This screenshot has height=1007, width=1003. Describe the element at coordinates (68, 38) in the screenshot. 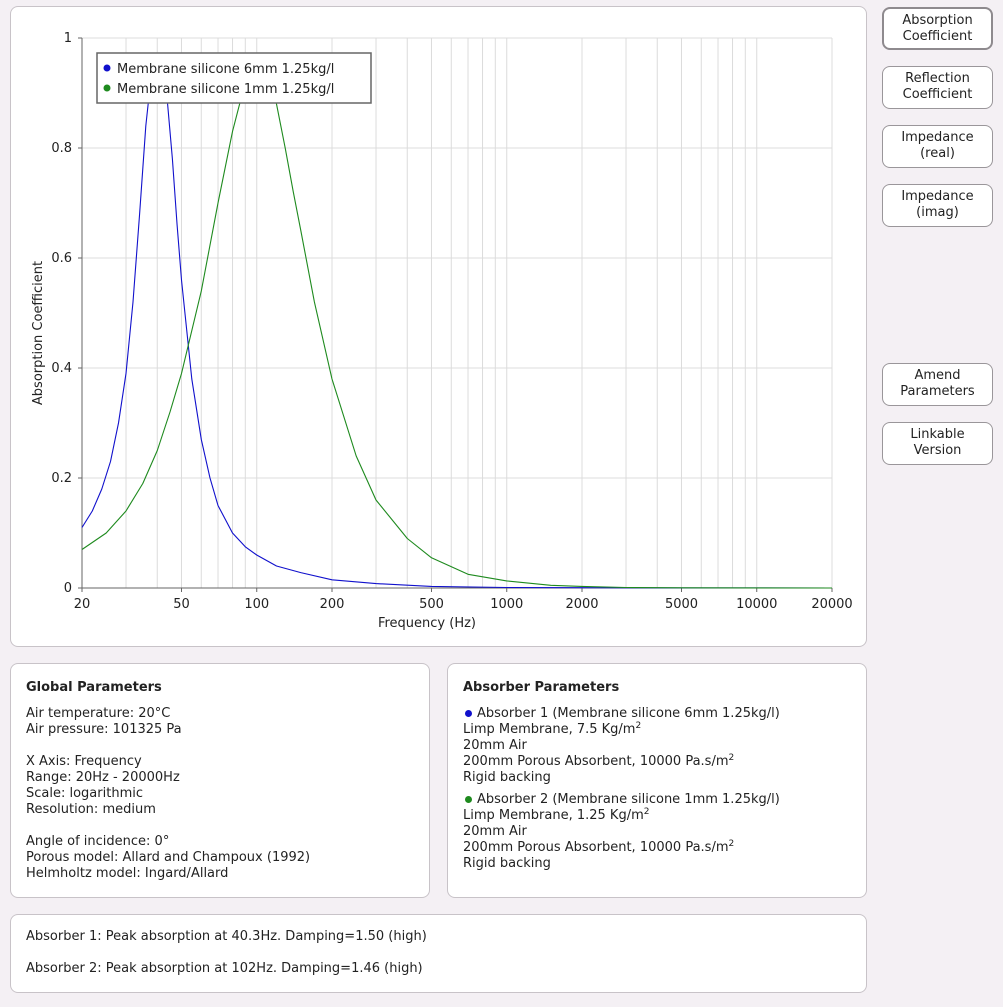

I see `y-tick-label: 1` at that location.